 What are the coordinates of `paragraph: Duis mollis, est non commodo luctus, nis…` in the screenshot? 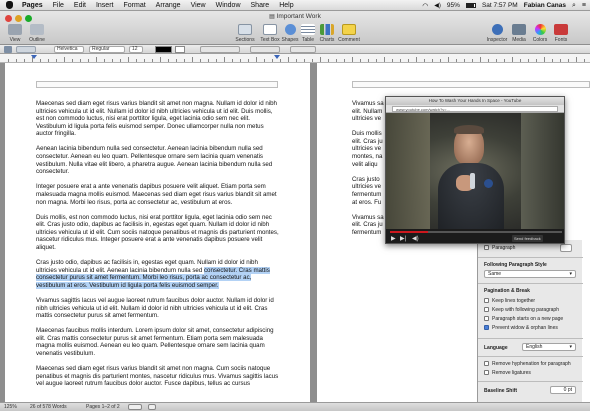 It's located at (158, 233).